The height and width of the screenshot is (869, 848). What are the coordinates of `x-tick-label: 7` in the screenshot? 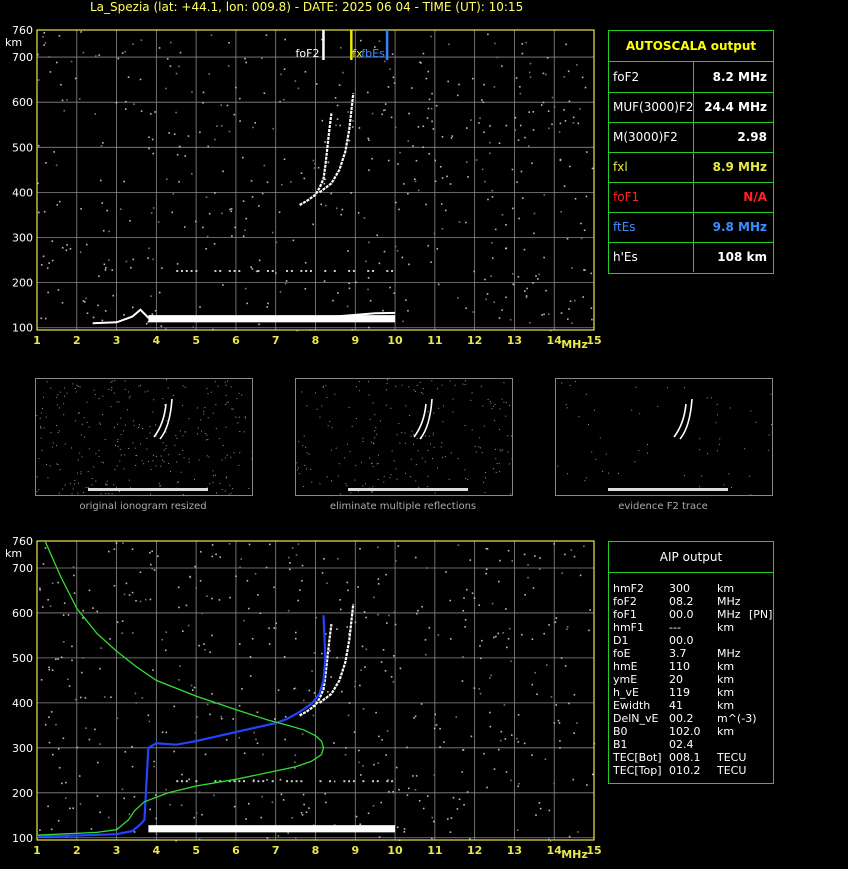 It's located at (276, 850).